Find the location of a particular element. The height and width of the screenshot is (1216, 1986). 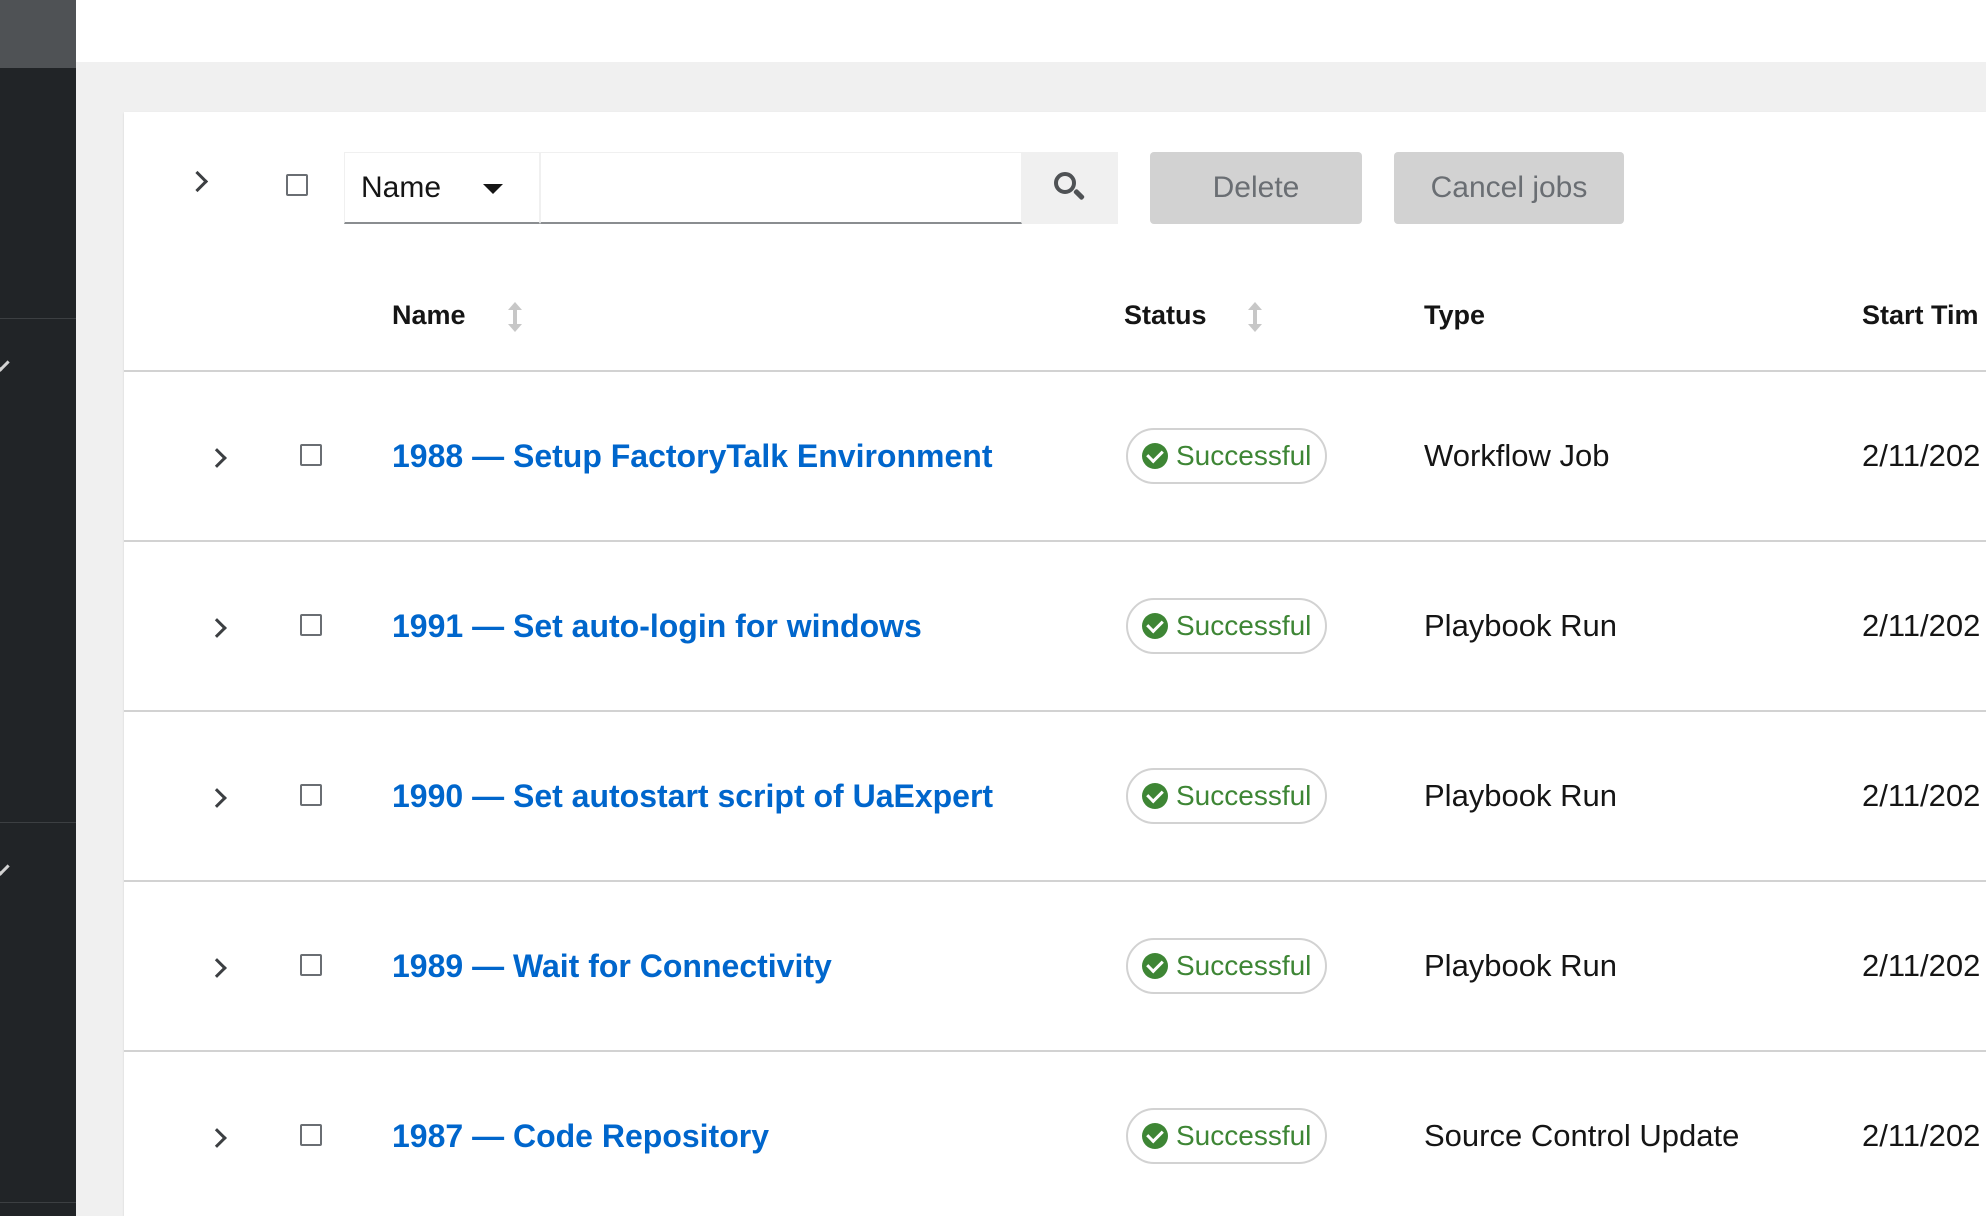

job-type: Source Control Update is located at coordinates (1582, 1135).